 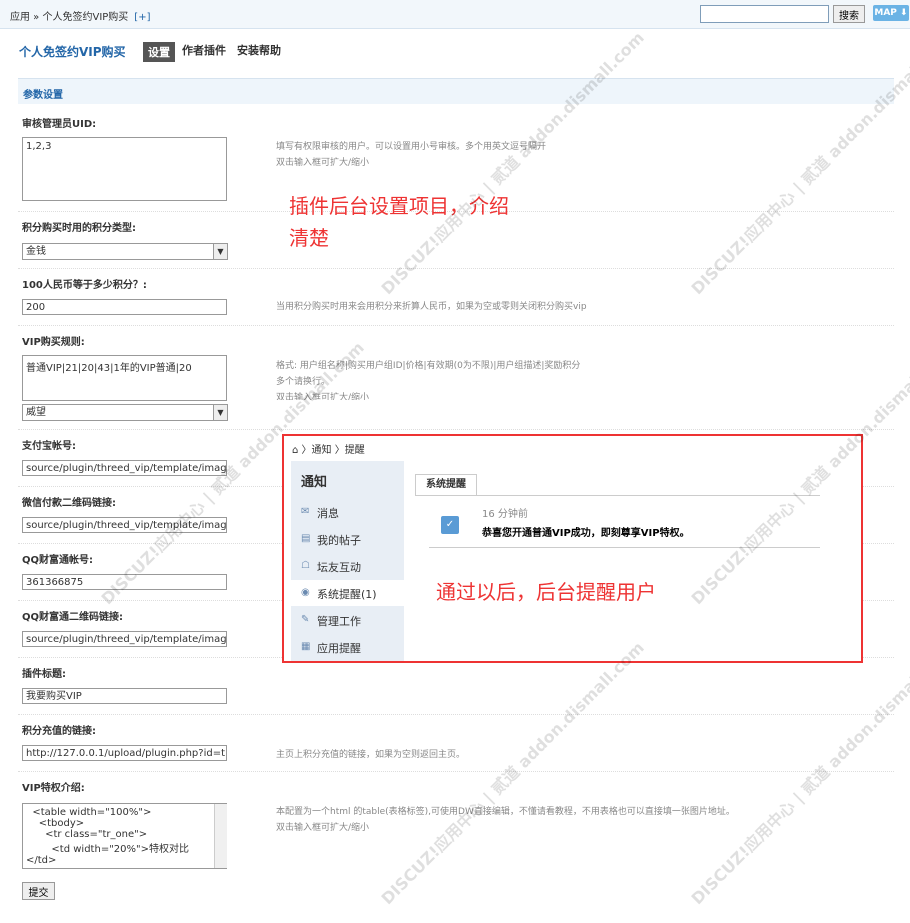 I want to click on notice-message: 恭喜您开通普通VIP成功，即刻尊享VIP特权。, so click(x=586, y=533).